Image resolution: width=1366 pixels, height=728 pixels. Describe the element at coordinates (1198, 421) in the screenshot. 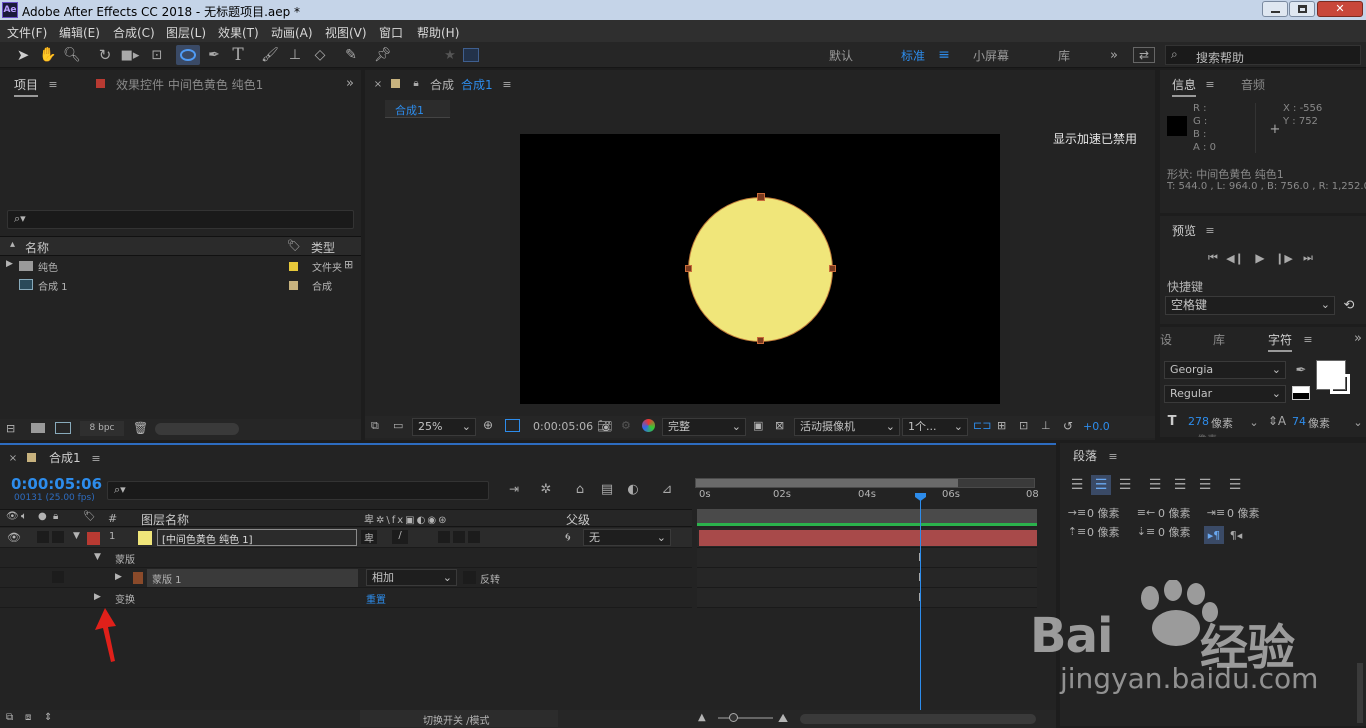

I see `font-size-value: 278` at that location.